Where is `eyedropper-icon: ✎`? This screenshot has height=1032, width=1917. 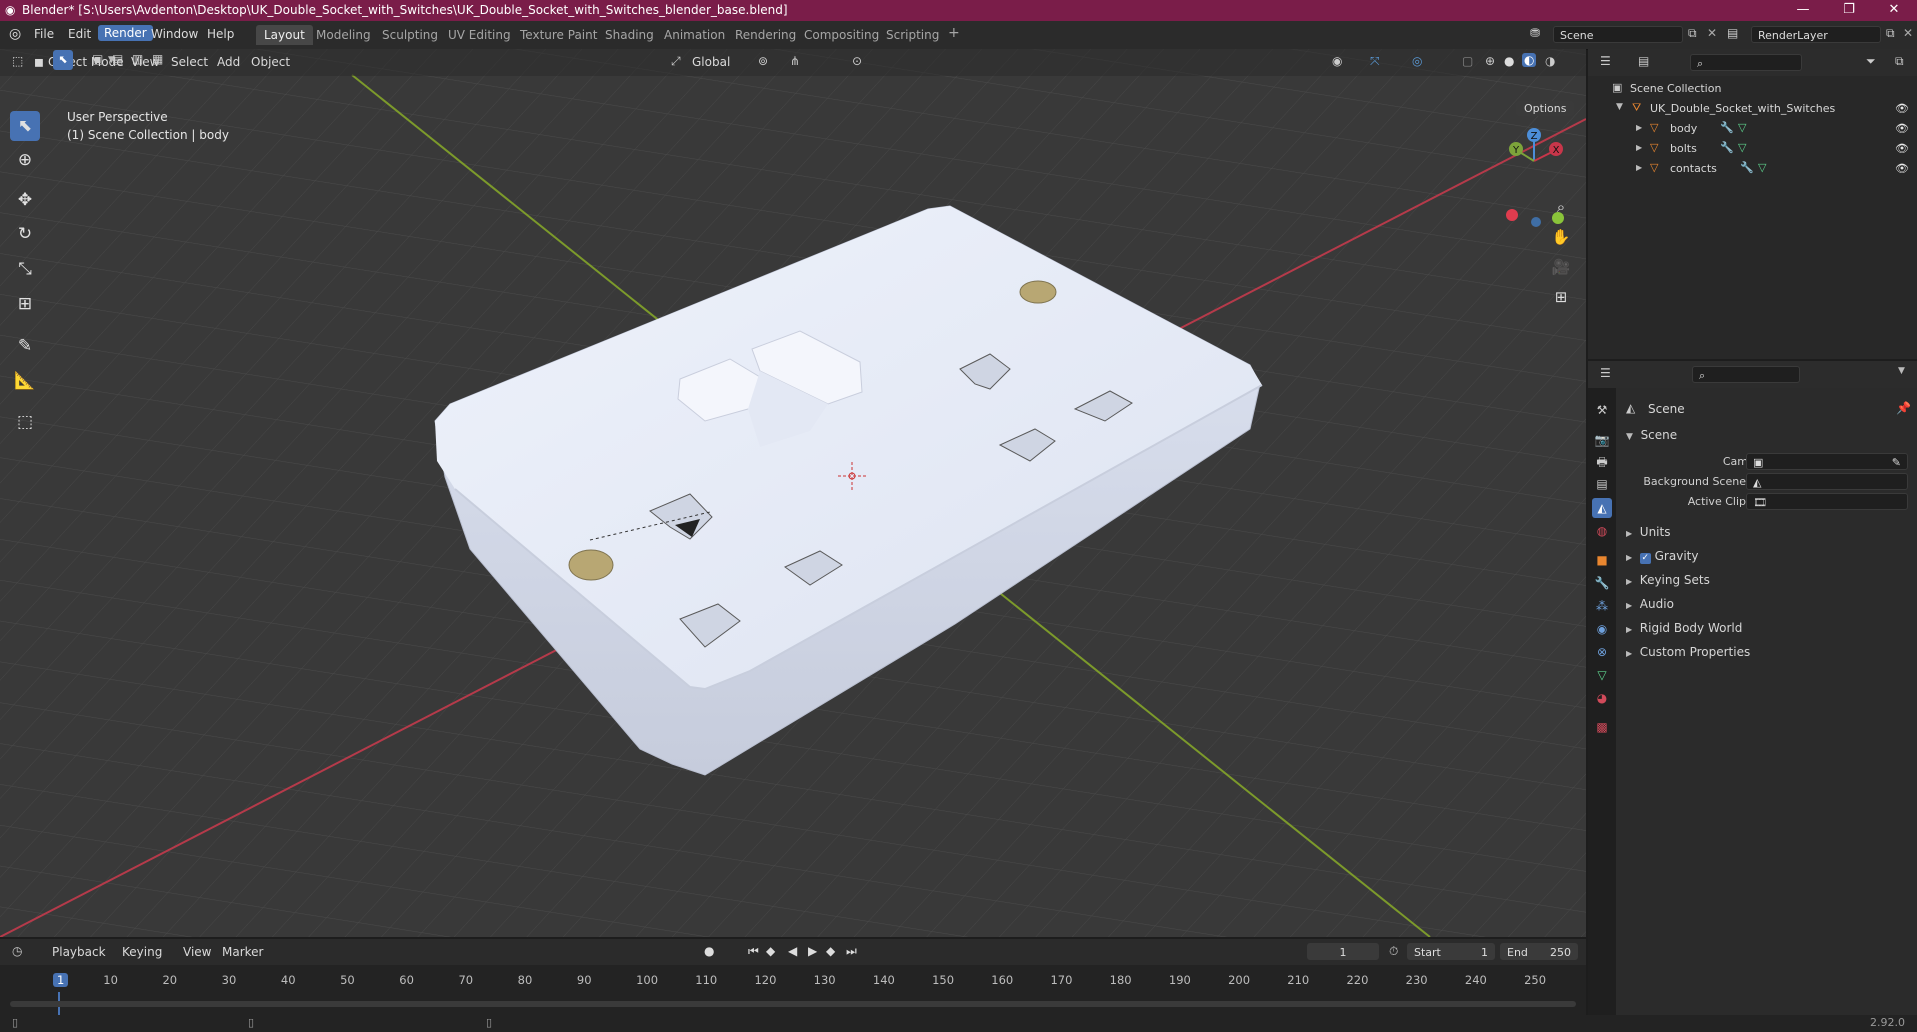 eyedropper-icon: ✎ is located at coordinates (1896, 462).